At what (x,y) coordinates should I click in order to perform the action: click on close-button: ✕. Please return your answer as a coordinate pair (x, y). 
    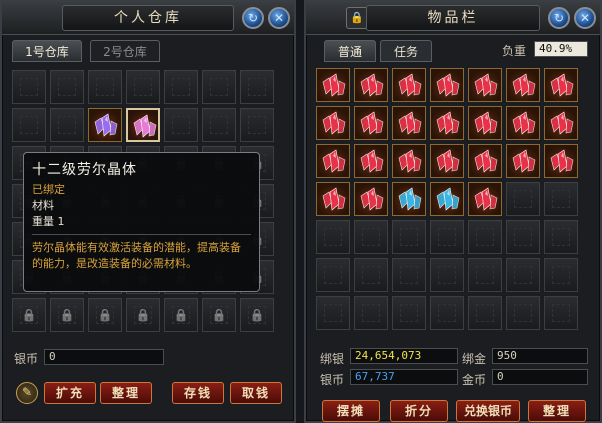
    Looking at the image, I should click on (279, 18).